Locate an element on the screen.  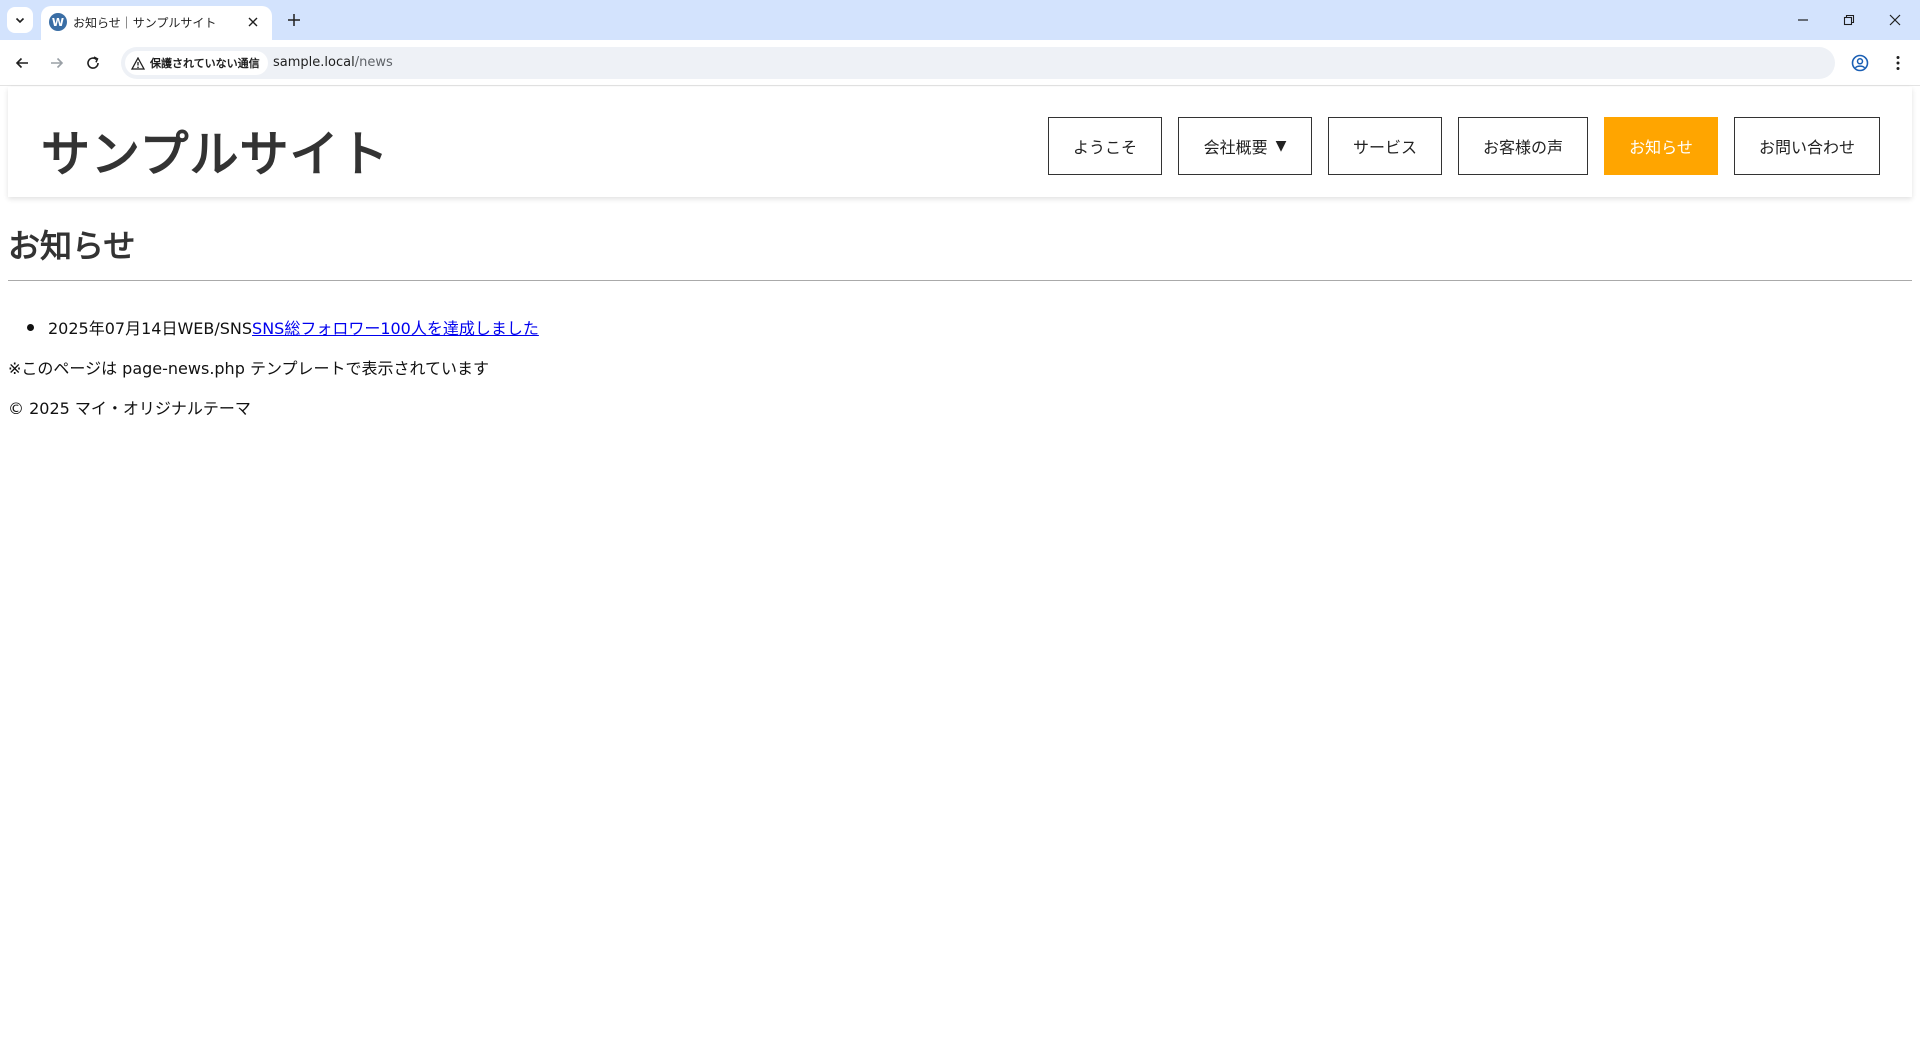
browser-toolbar: 保護されていない通信 sample.local/news is located at coordinates (960, 63).